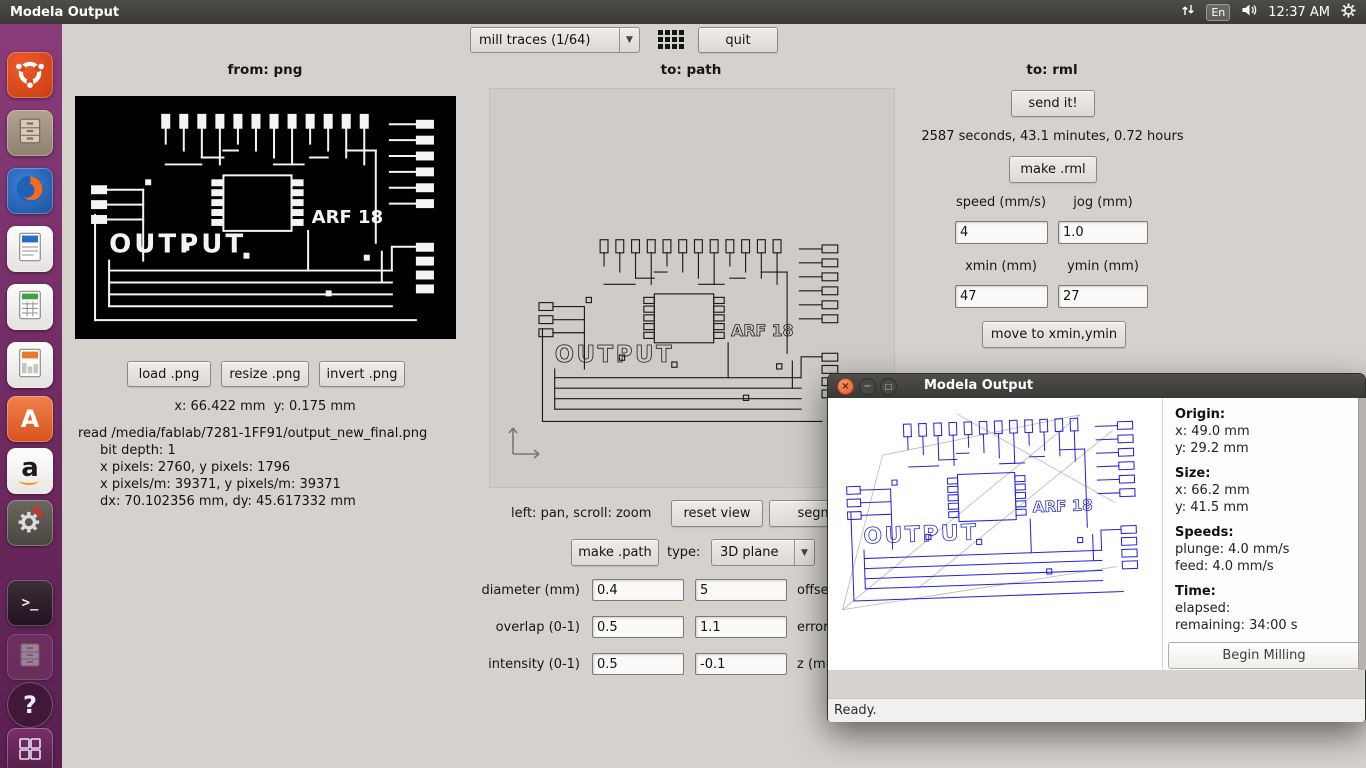 Image resolution: width=1366 pixels, height=768 pixels. What do you see at coordinates (30, 133) in the screenshot?
I see `launcher-item-files` at bounding box center [30, 133].